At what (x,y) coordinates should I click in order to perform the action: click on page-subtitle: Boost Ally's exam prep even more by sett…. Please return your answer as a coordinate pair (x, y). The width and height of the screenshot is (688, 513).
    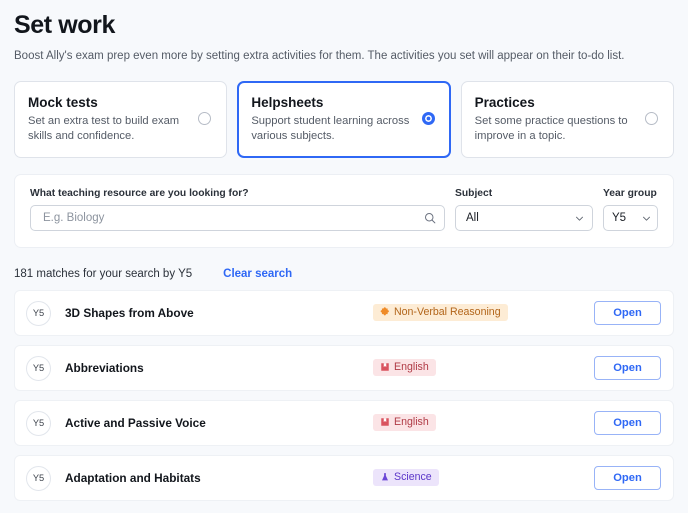
    Looking at the image, I should click on (319, 56).